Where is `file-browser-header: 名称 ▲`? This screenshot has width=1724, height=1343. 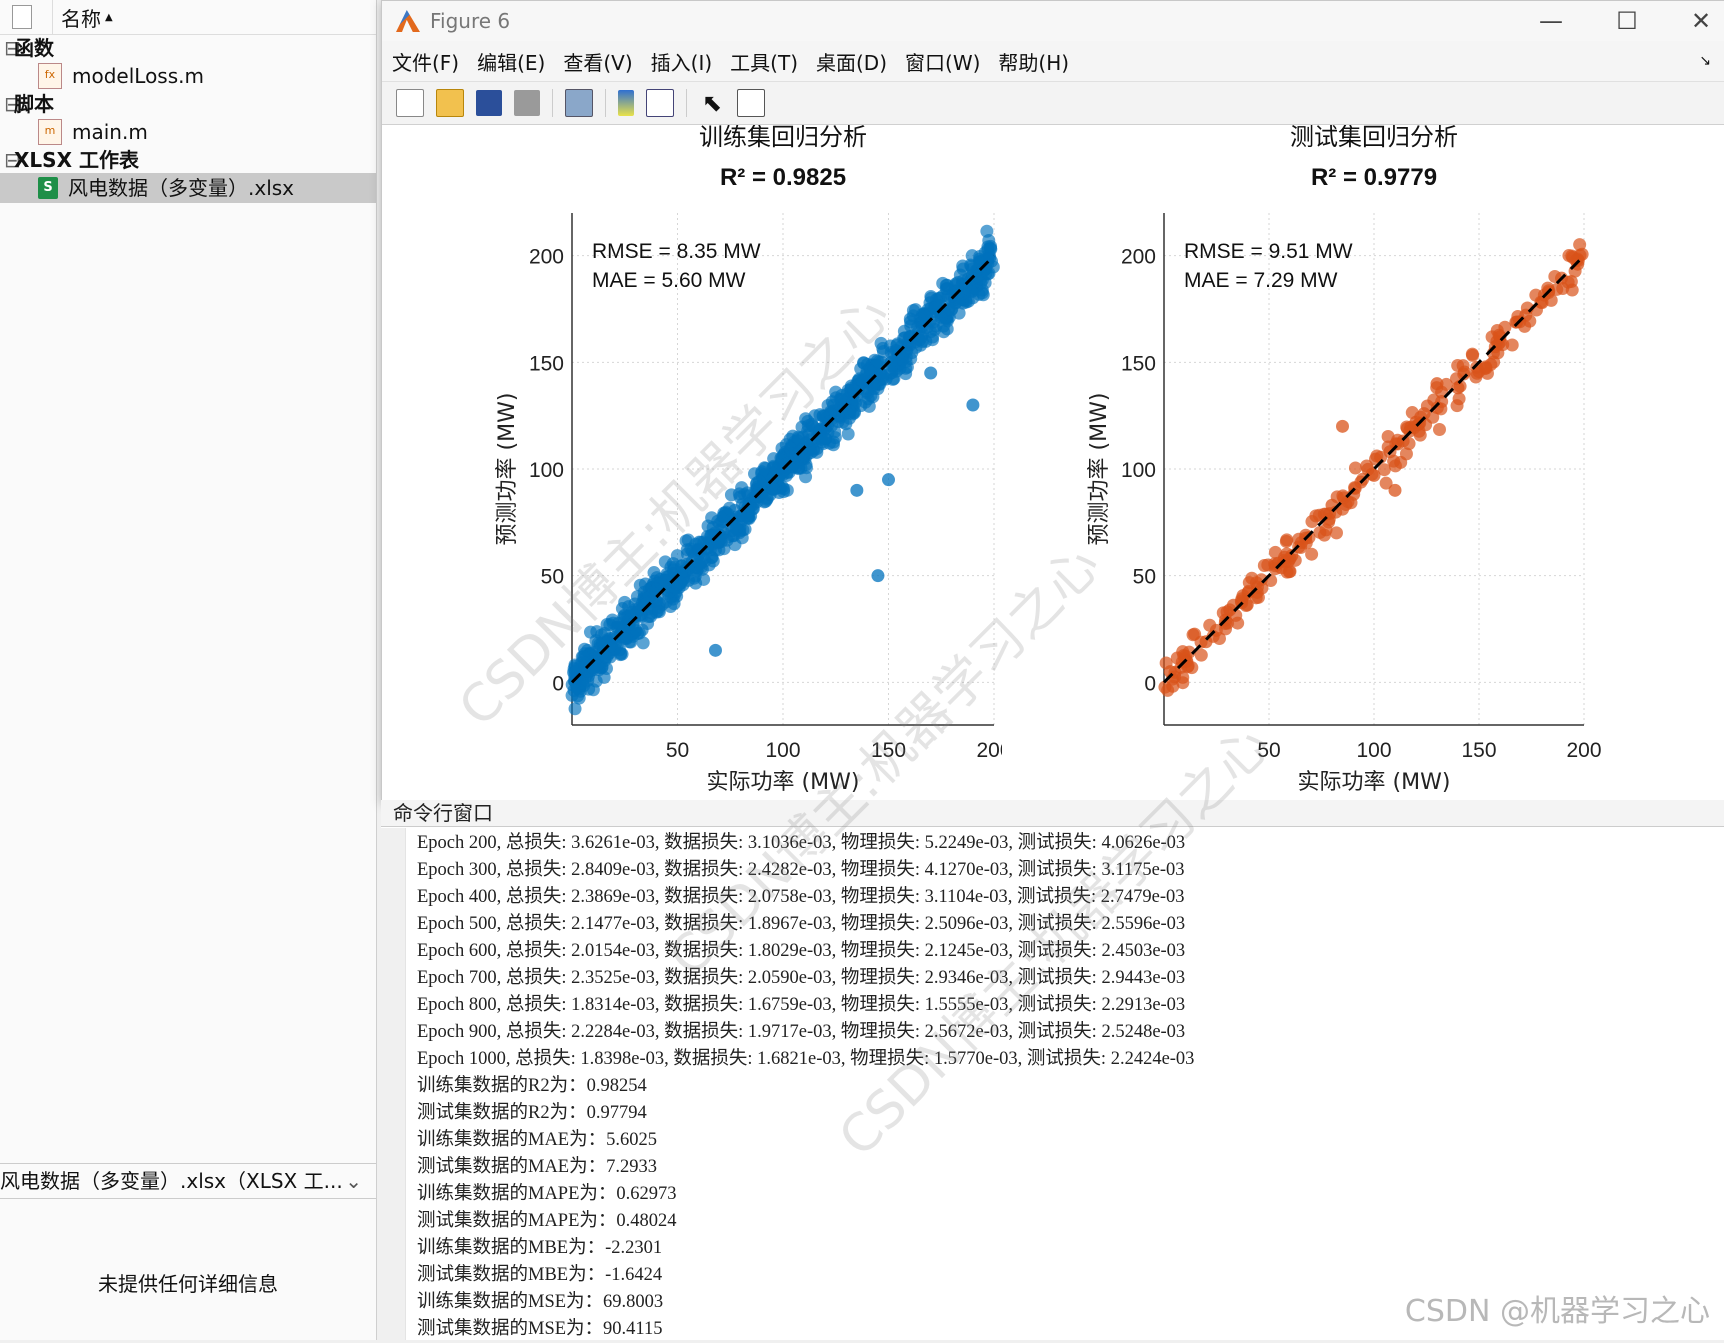
file-browser-header: 名称 ▲ is located at coordinates (188, 17).